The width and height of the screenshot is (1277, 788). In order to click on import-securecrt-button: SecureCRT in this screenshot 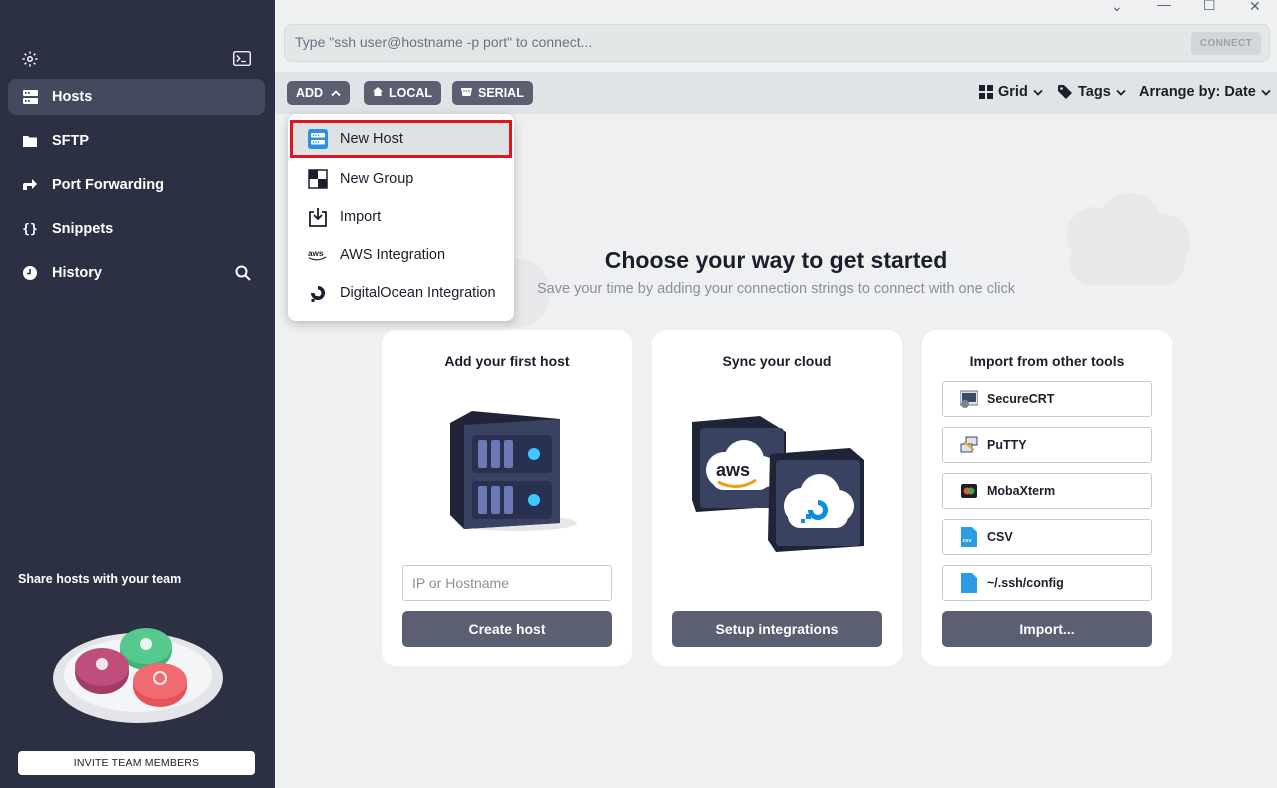, I will do `click(1047, 399)`.